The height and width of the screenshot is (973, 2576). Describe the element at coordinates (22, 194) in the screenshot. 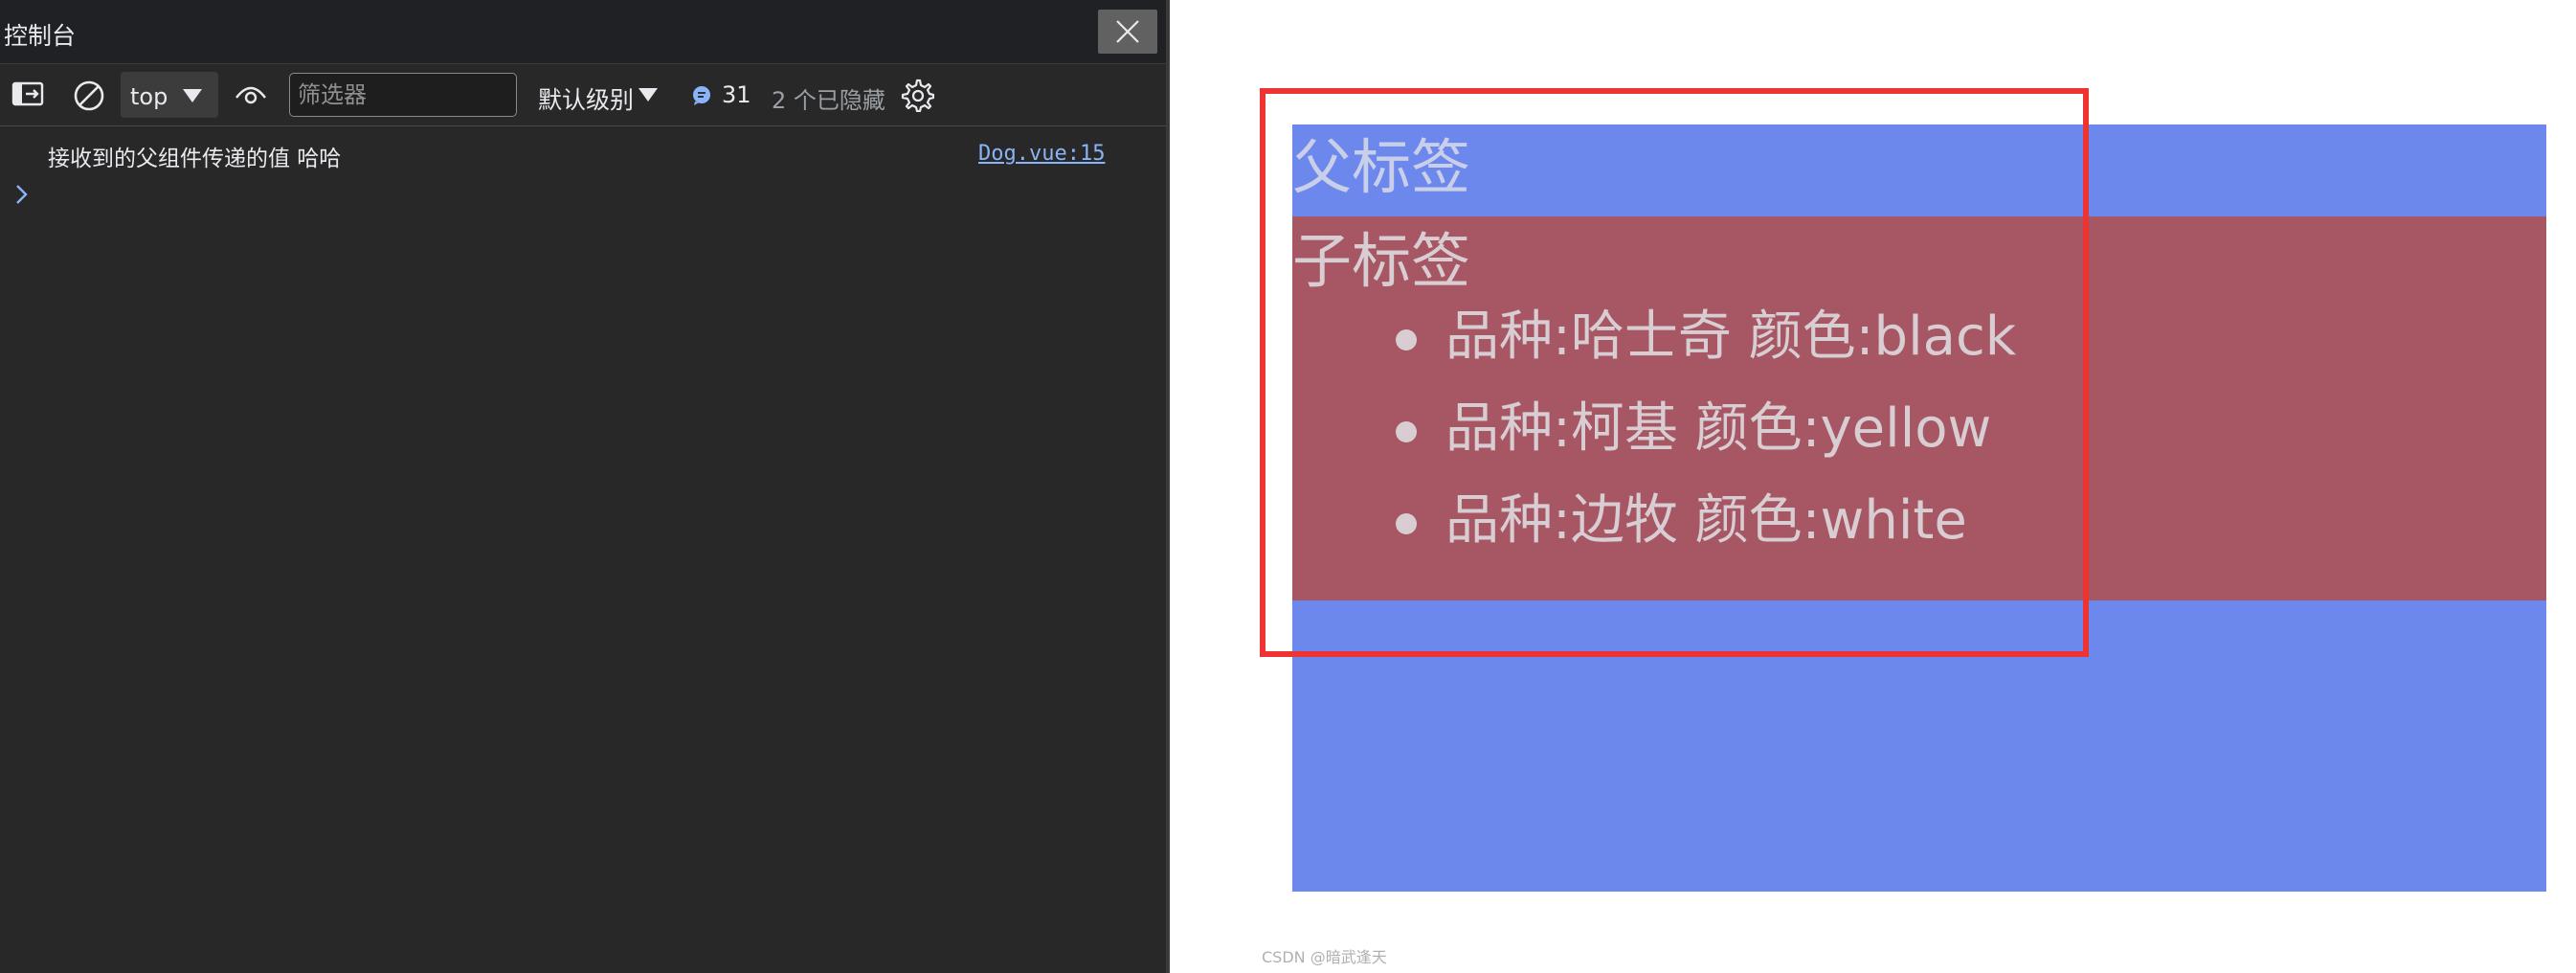

I see `chevron-right-icon` at that location.